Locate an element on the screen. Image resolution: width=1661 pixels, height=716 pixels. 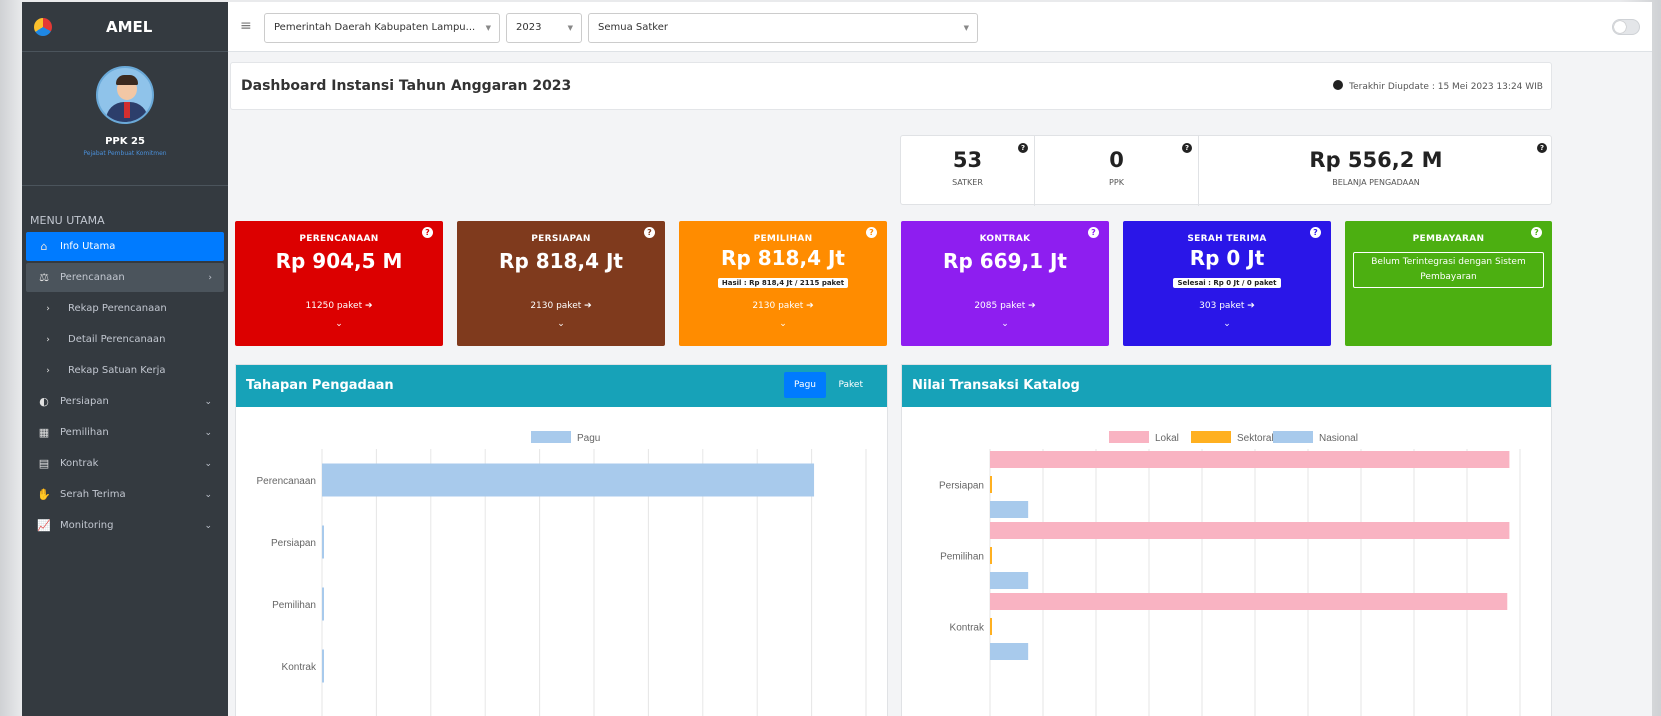
user-name: PPK 25 is located at coordinates (125, 141).